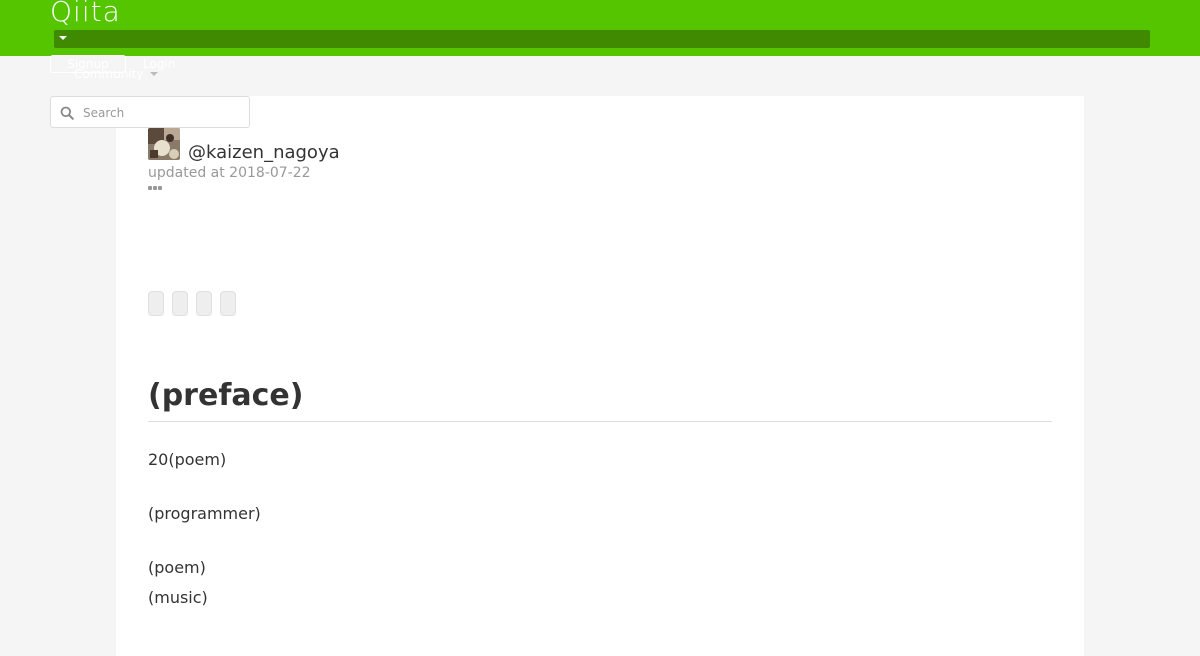  What do you see at coordinates (164, 144) in the screenshot?
I see `avatar` at bounding box center [164, 144].